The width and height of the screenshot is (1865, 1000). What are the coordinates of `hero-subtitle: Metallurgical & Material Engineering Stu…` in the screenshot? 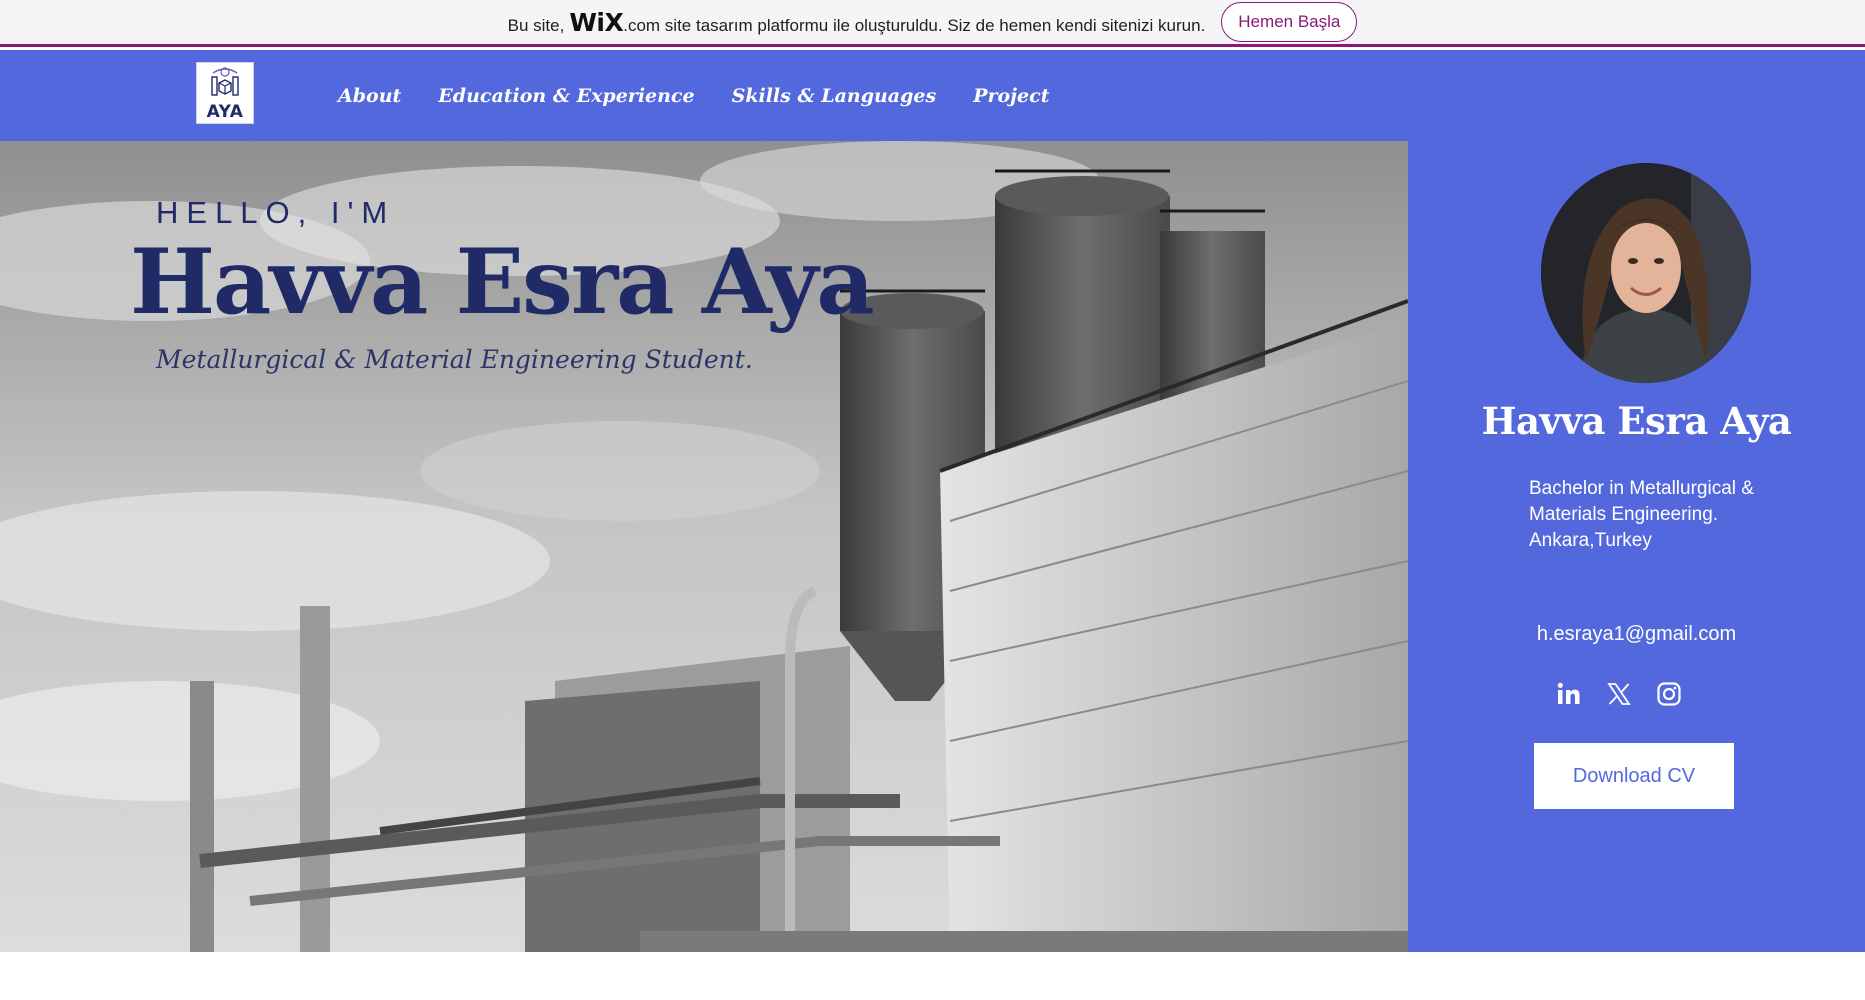 It's located at (454, 359).